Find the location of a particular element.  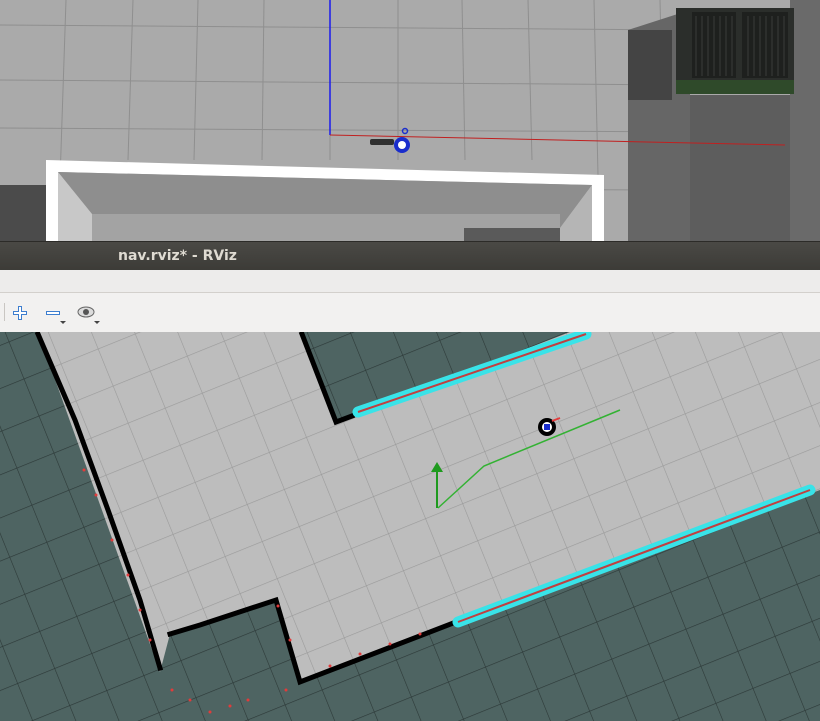

toolbar-separator is located at coordinates (4, 312).